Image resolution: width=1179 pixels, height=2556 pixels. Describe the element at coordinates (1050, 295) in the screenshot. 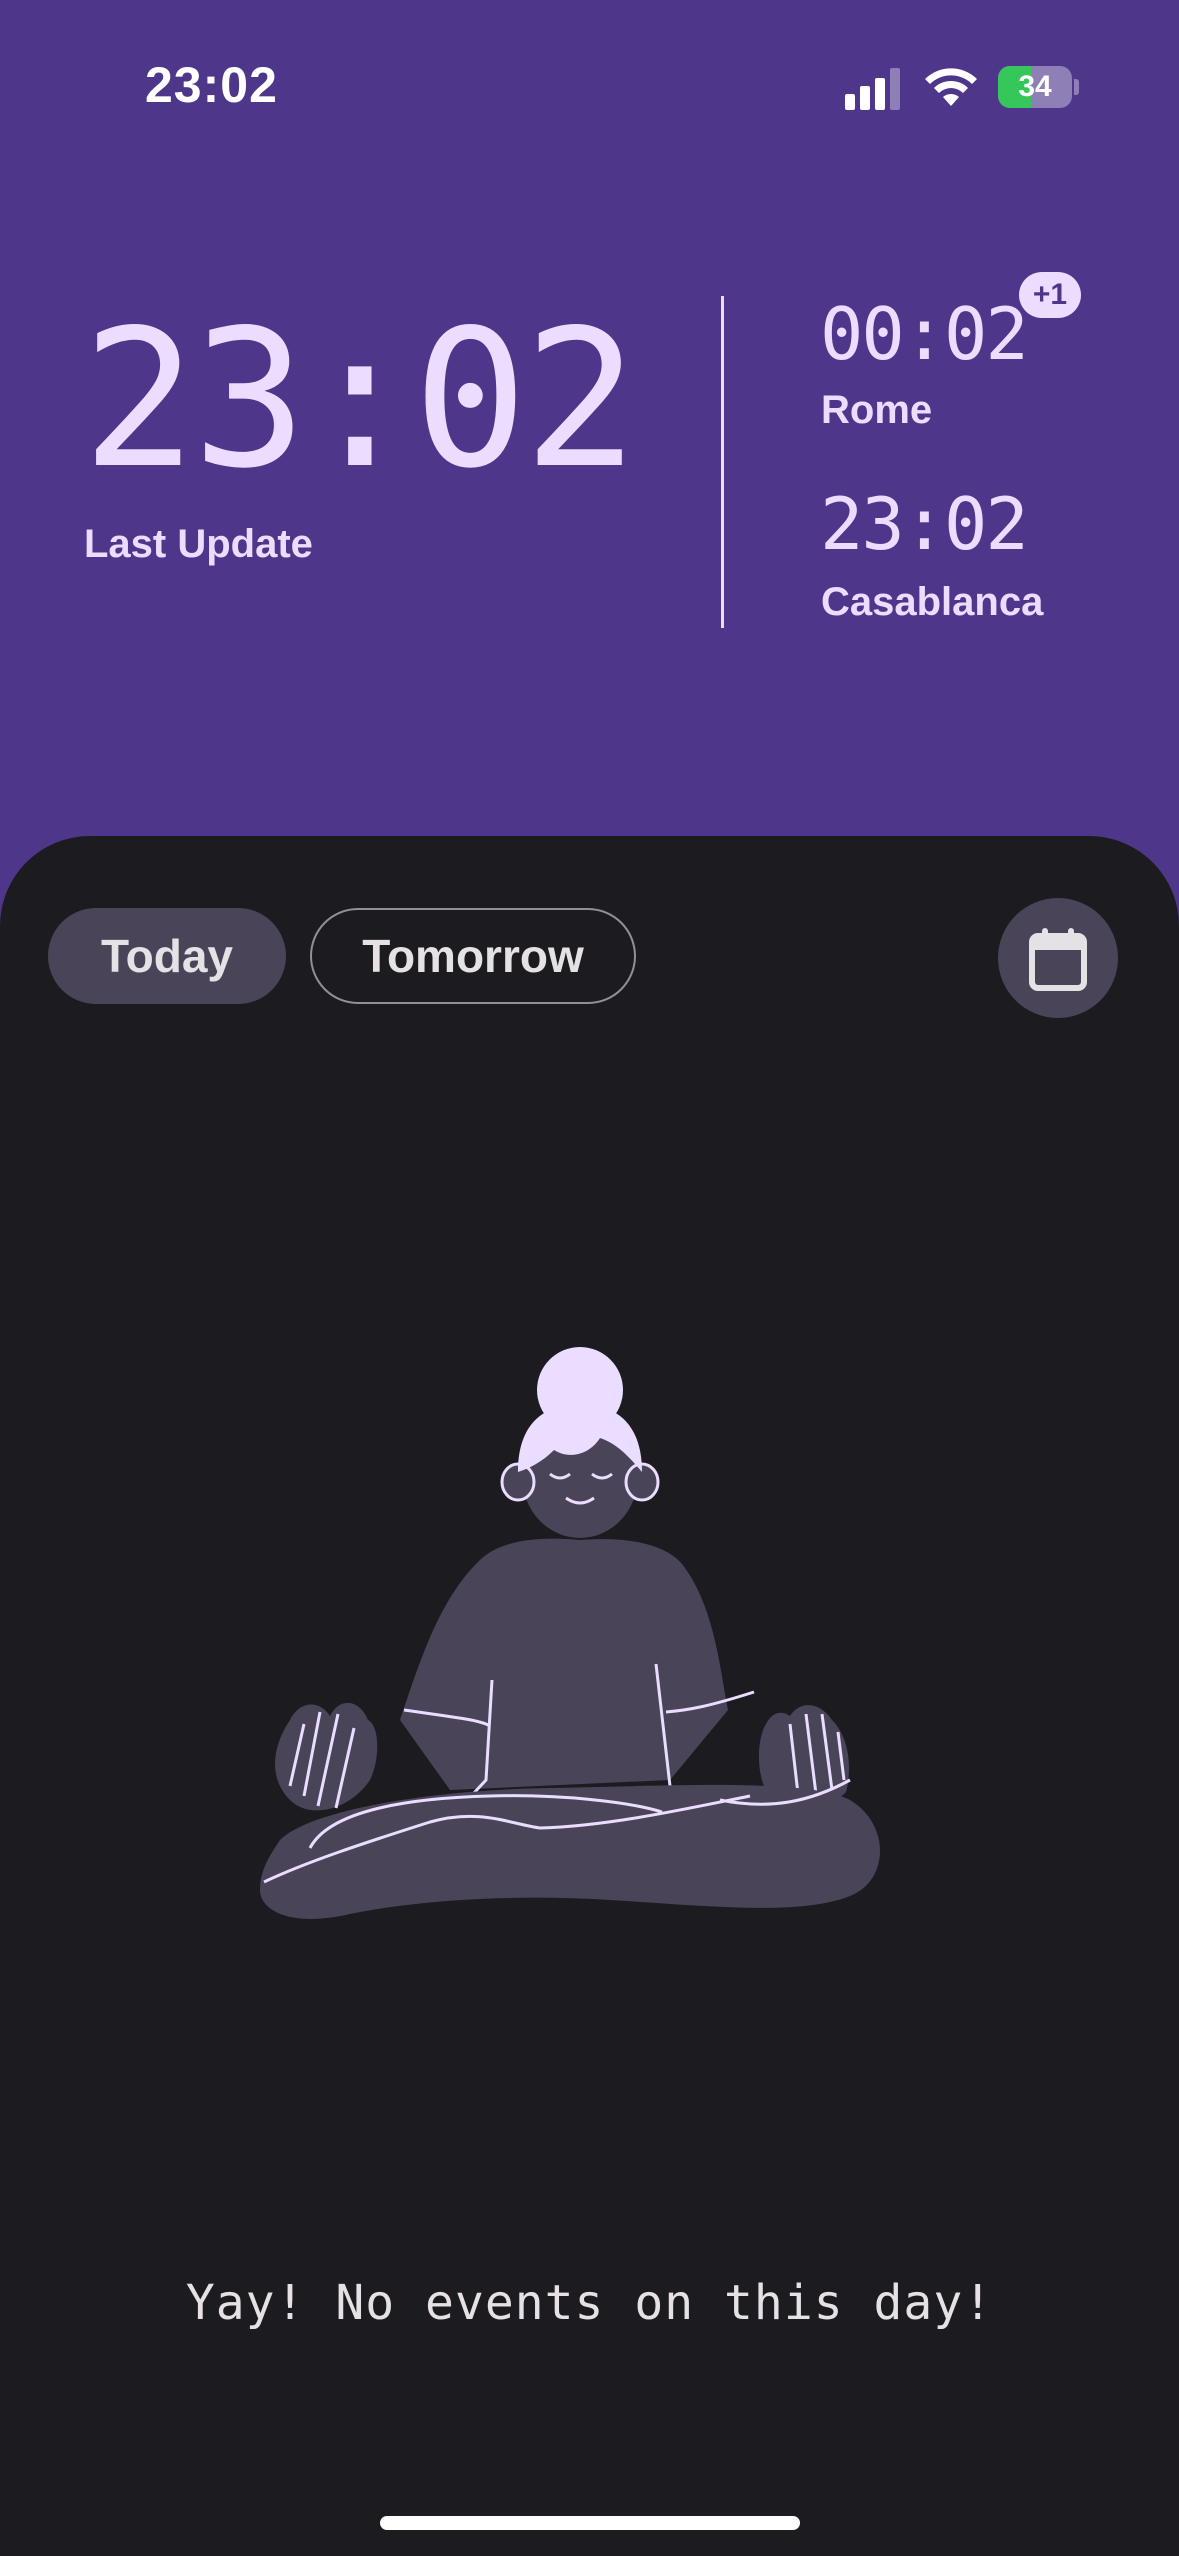

I see `day-offset-badge: +1` at that location.